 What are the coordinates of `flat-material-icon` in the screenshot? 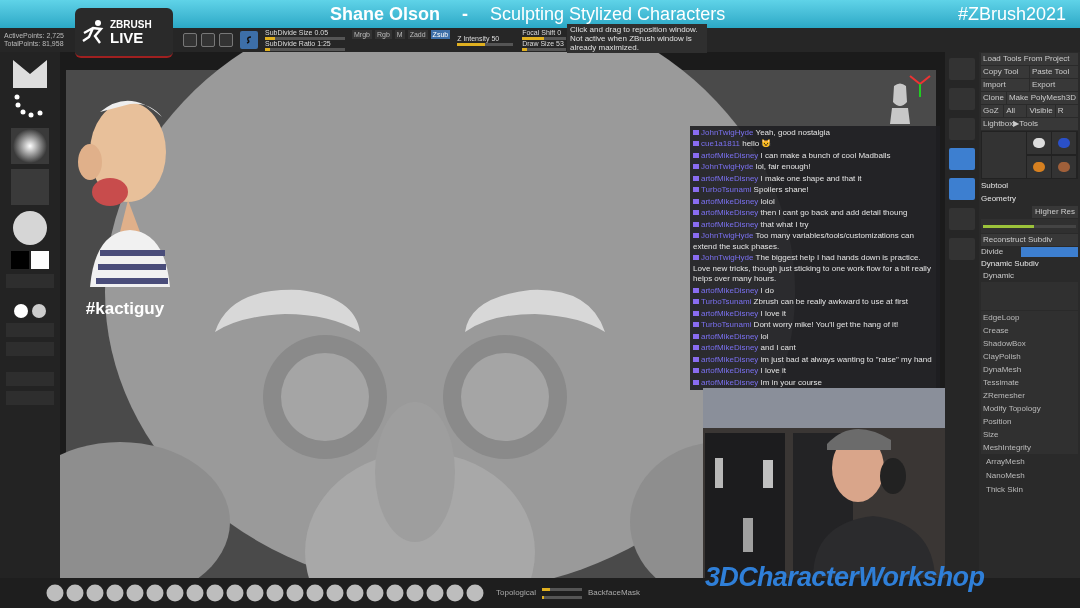 It's located at (21, 311).